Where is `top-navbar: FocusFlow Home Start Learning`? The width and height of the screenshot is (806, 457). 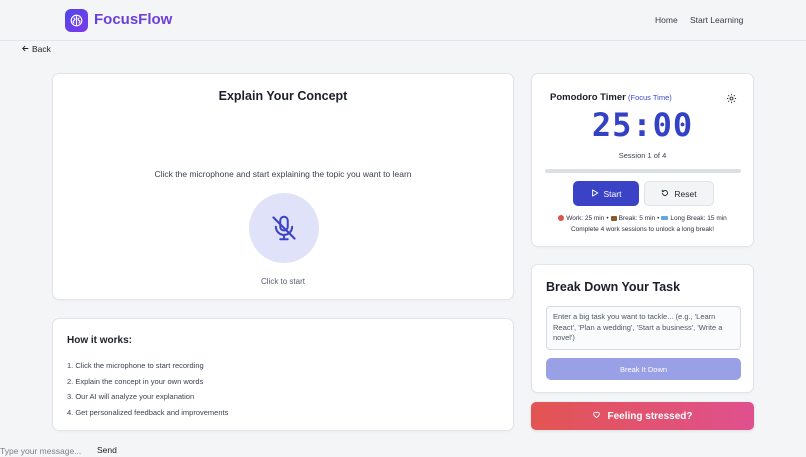 top-navbar: FocusFlow Home Start Learning is located at coordinates (403, 20).